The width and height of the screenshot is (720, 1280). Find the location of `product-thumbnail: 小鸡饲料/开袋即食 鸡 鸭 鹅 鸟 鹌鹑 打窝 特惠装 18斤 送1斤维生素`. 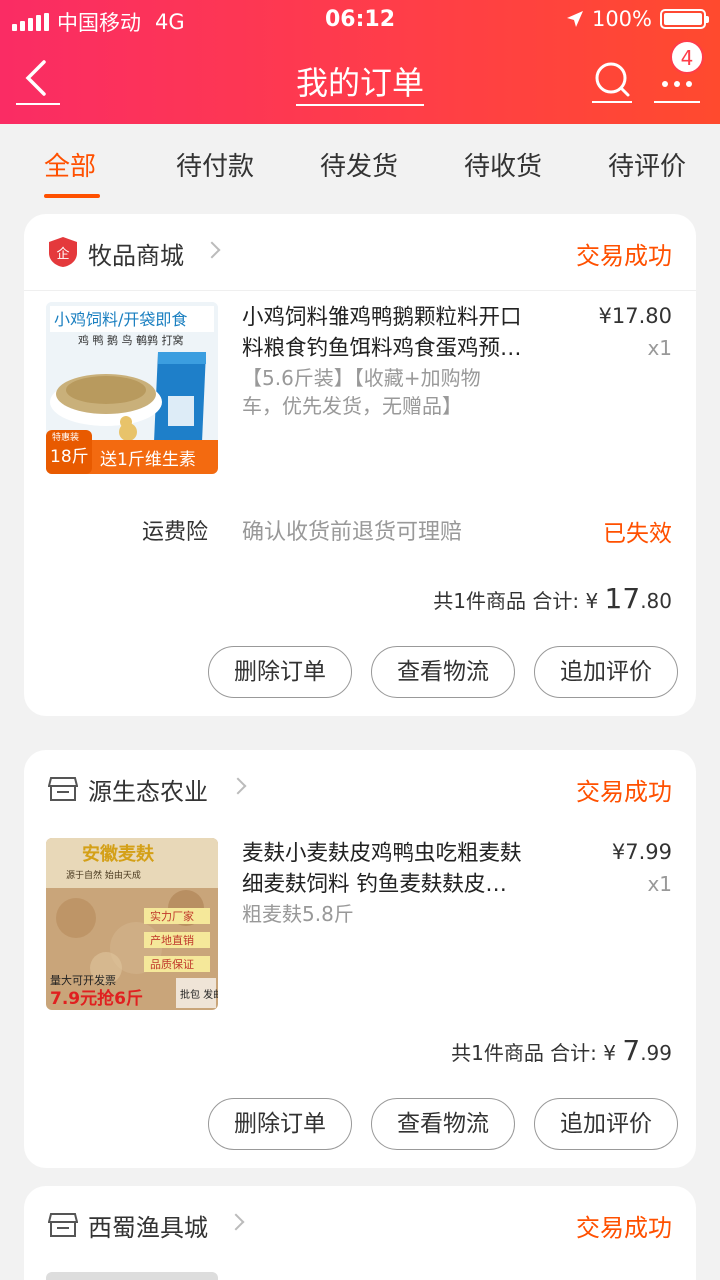

product-thumbnail: 小鸡饲料/开袋即食 鸡 鸭 鹅 鸟 鹌鹑 打窝 特惠装 18斤 送1斤维生素 is located at coordinates (132, 388).